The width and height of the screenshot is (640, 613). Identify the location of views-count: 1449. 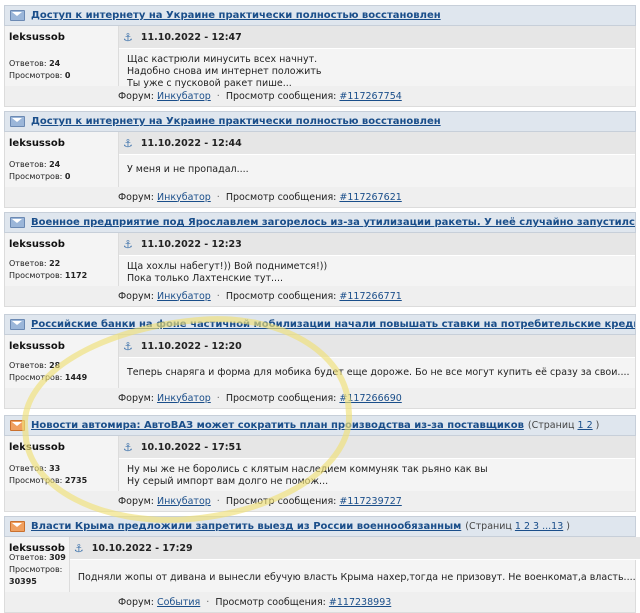
(76, 377).